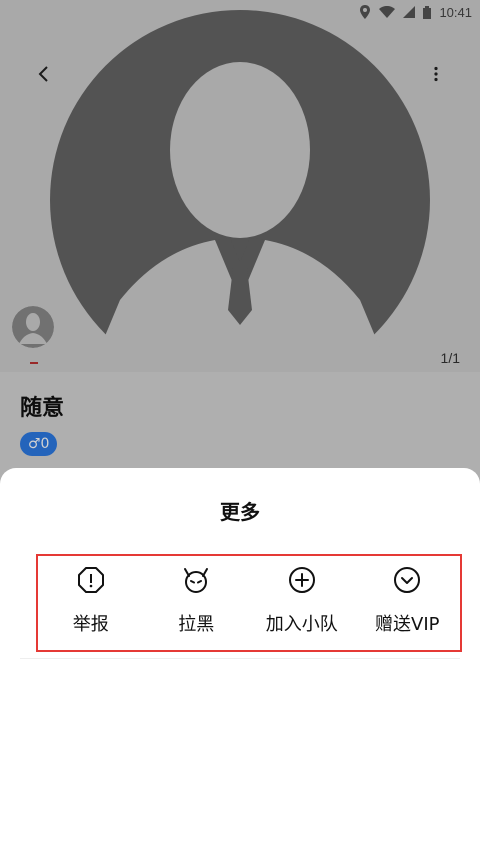  Describe the element at coordinates (91, 603) in the screenshot. I see `report-button: 举报` at that location.